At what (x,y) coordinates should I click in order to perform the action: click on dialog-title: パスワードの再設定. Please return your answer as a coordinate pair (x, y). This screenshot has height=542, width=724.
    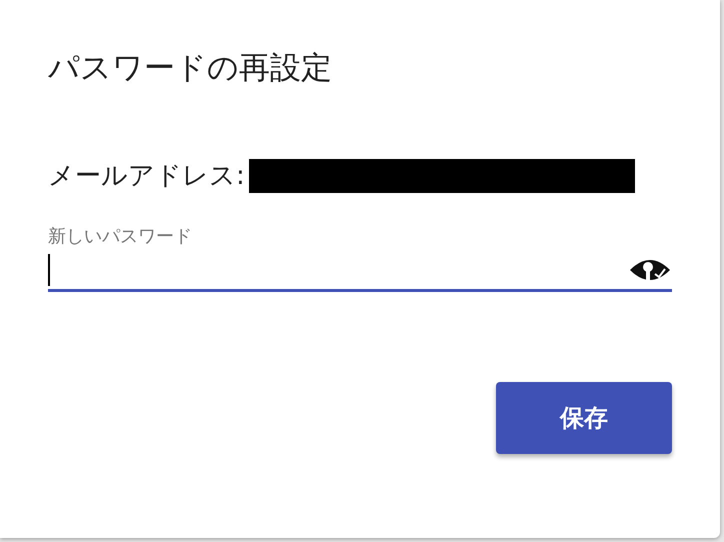
    Looking at the image, I should click on (190, 68).